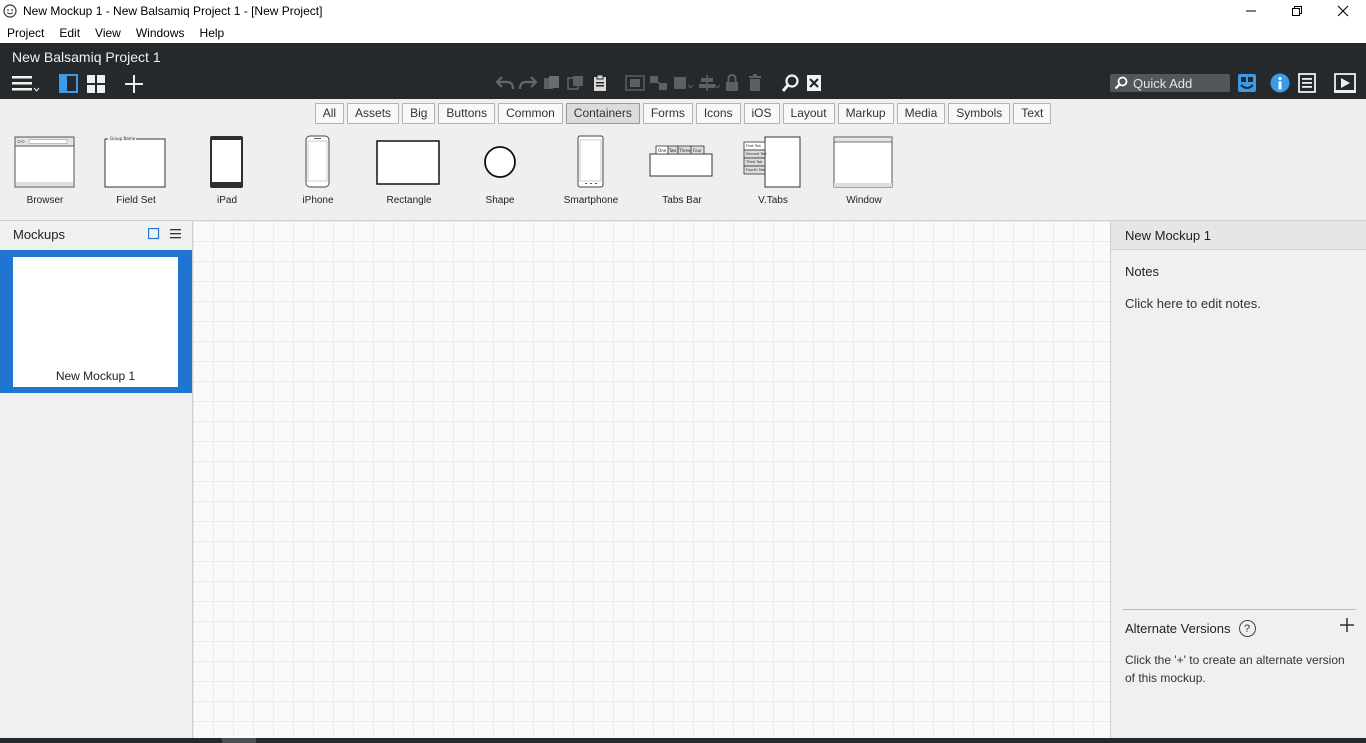 This screenshot has width=1366, height=743. Describe the element at coordinates (1247, 83) in the screenshot. I see `assets-library-icon` at that location.